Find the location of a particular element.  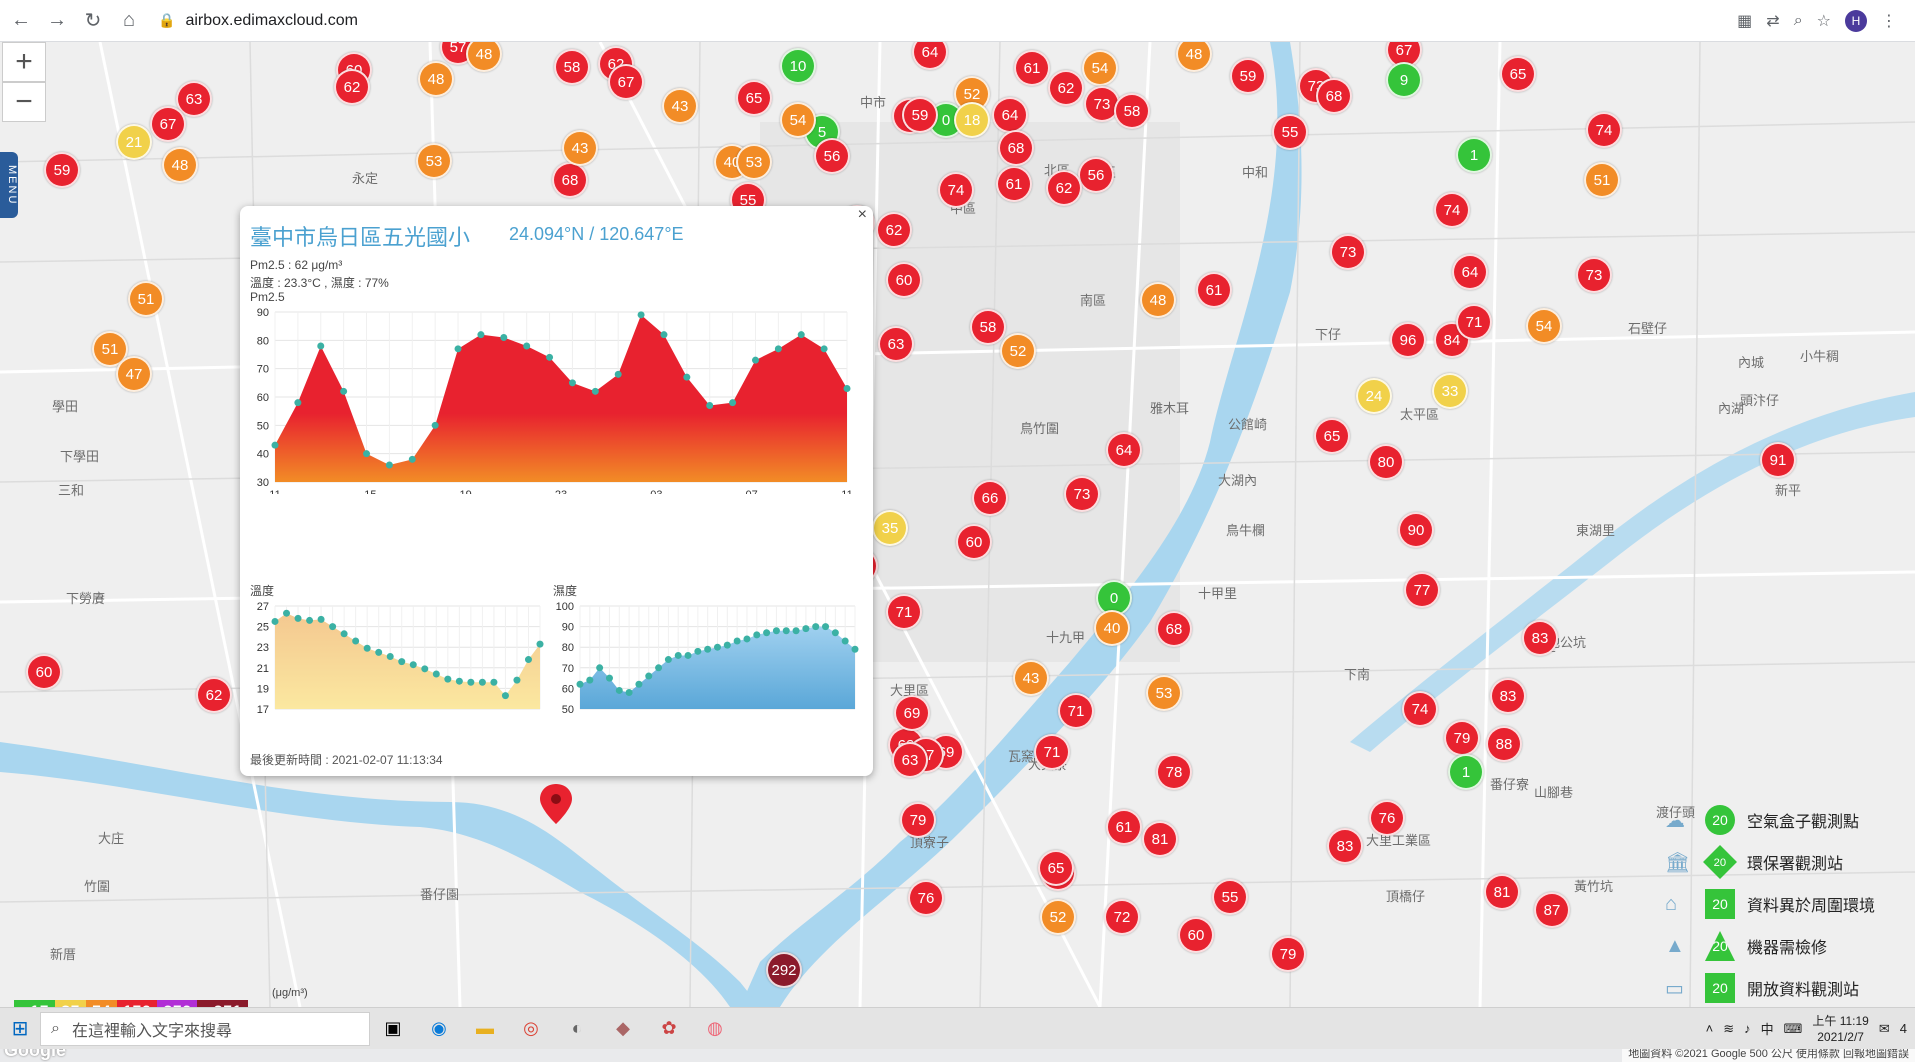

station-marker: 77 is located at coordinates (1422, 590).